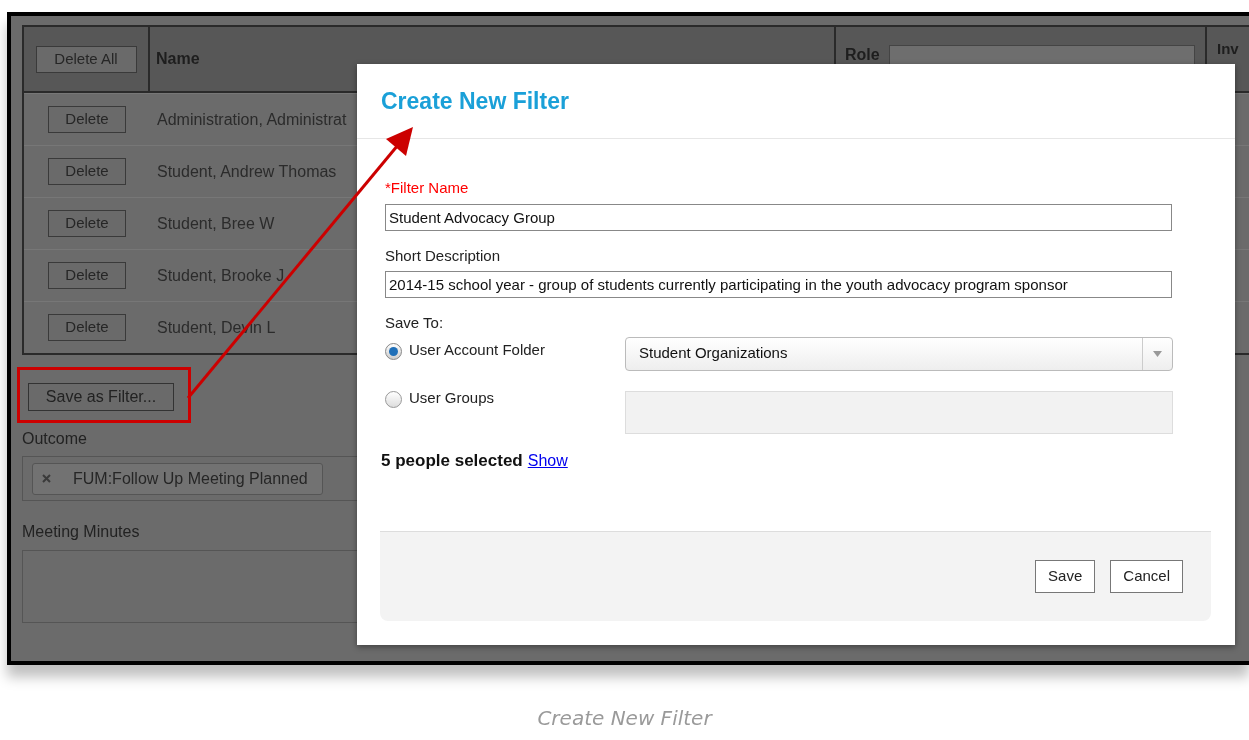  What do you see at coordinates (443, 255) in the screenshot?
I see `field-label: Short Description` at bounding box center [443, 255].